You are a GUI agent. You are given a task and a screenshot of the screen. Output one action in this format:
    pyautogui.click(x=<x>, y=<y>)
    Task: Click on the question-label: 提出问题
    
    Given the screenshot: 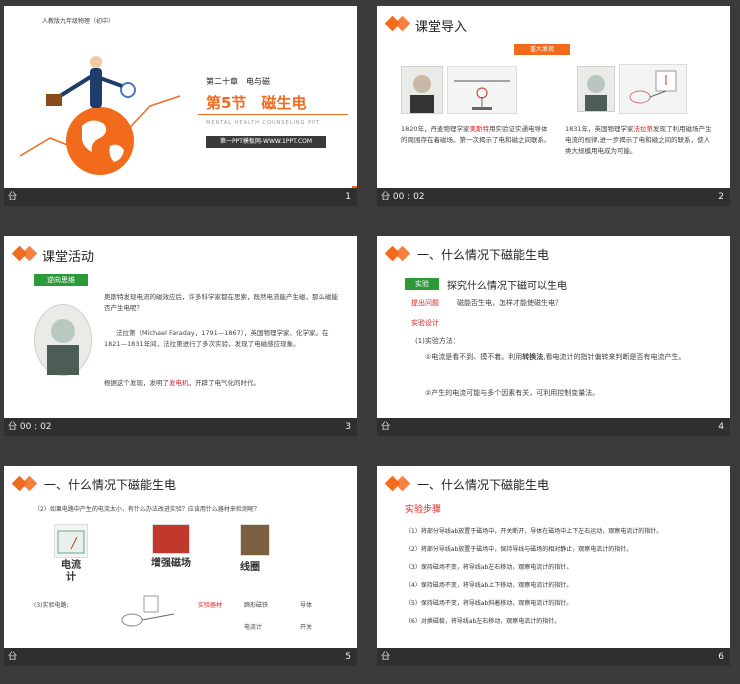 What is the action you would take?
    pyautogui.click(x=425, y=303)
    